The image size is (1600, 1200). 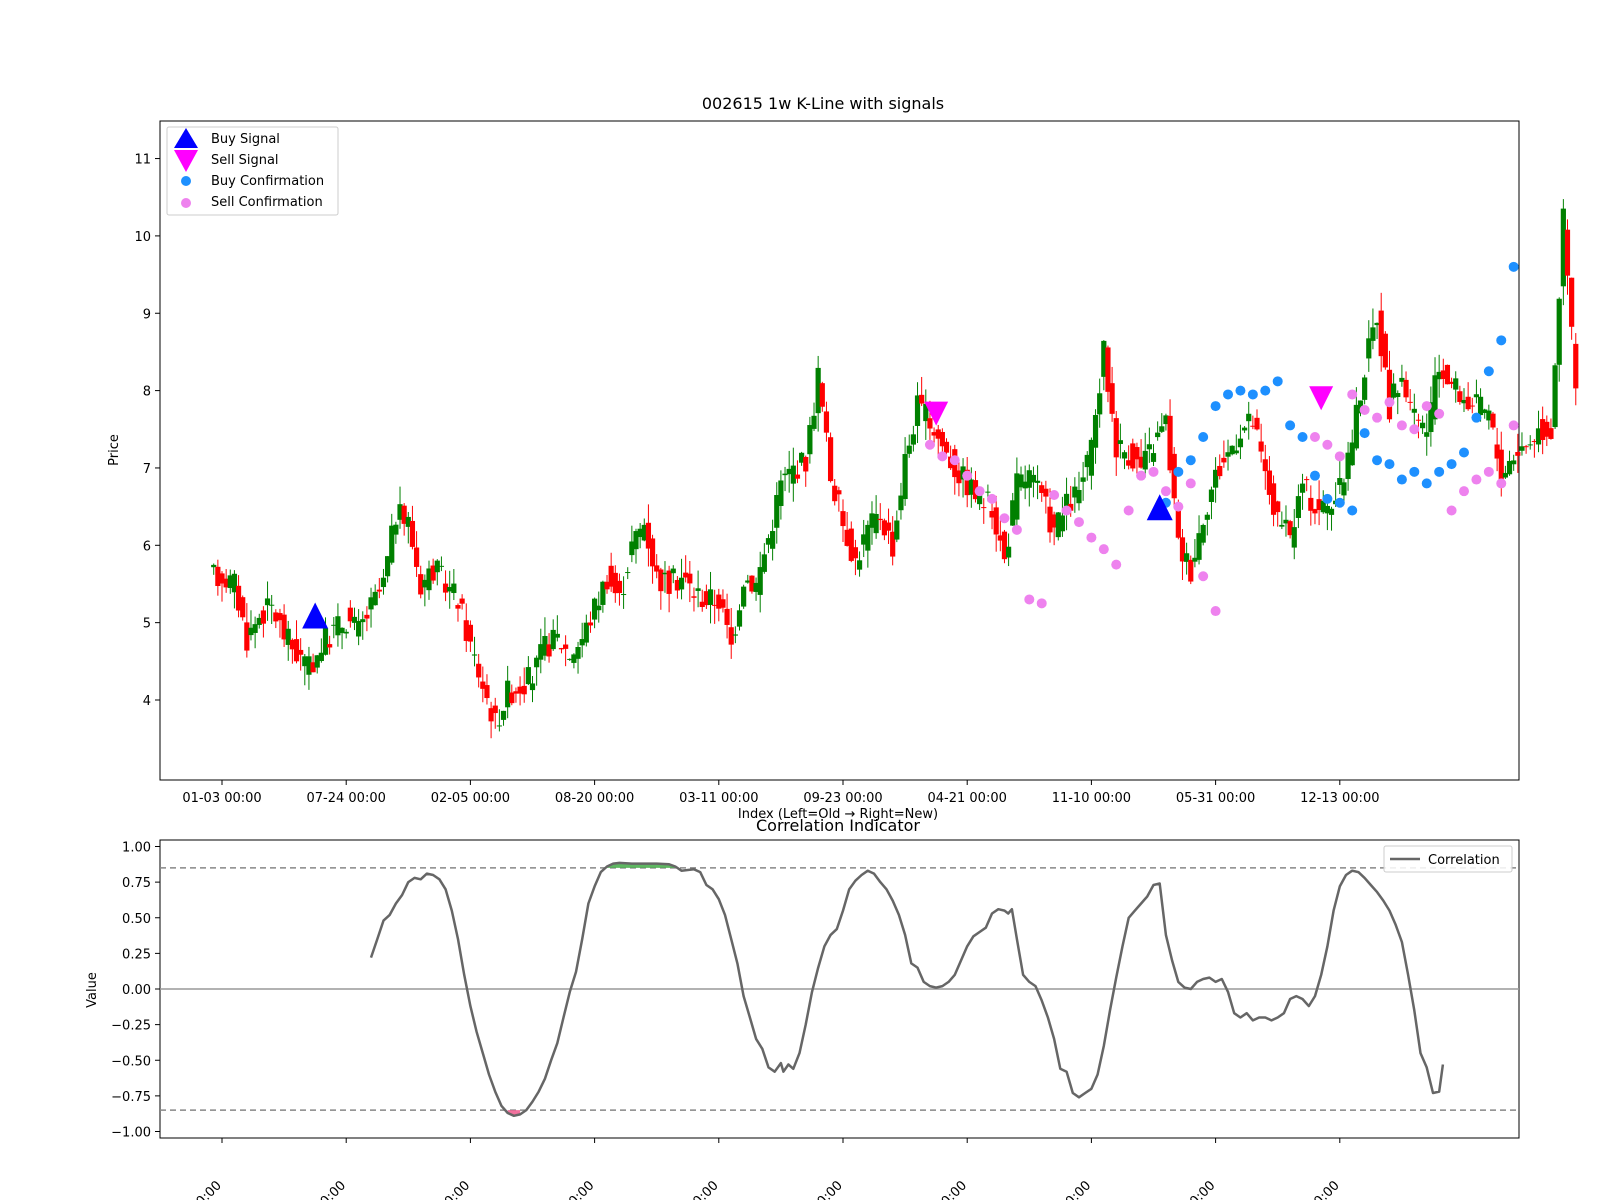 I want to click on correlation-y-tick-label: 1.00, so click(x=136, y=848).